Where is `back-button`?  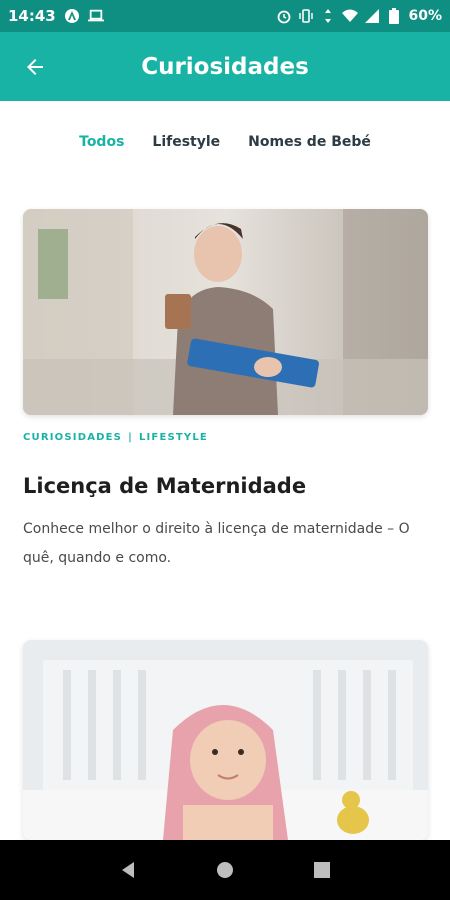
back-button is located at coordinates (35, 67).